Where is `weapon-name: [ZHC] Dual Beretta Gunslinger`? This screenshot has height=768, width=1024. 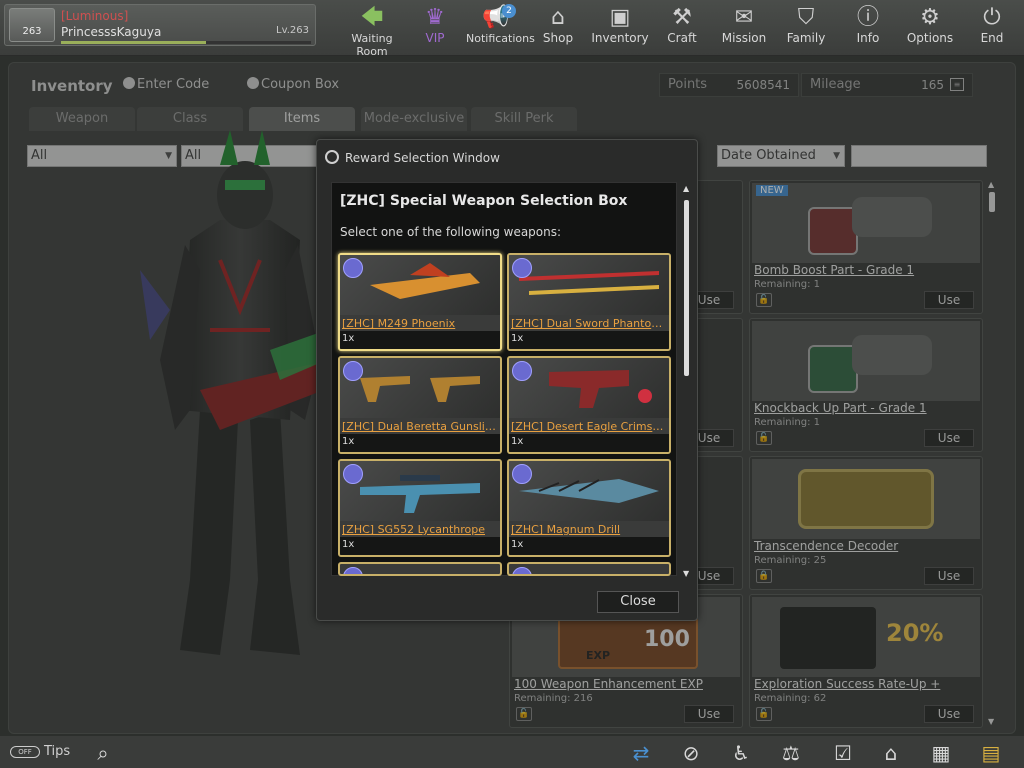
weapon-name: [ZHC] Dual Beretta Gunslinger is located at coordinates (421, 426).